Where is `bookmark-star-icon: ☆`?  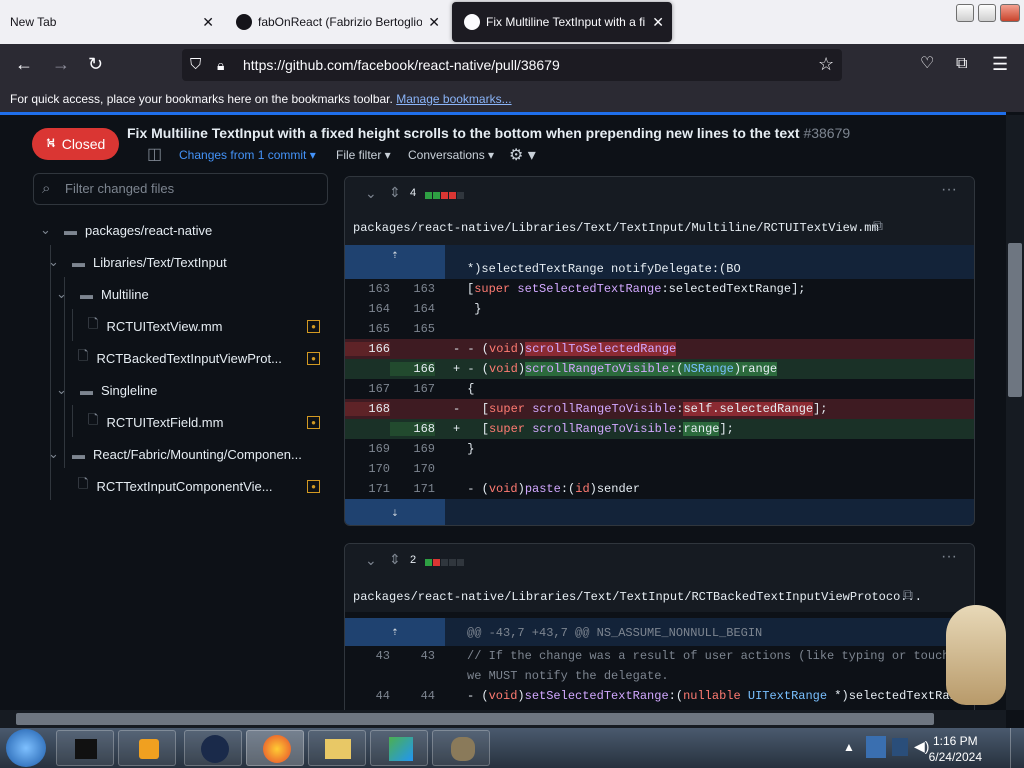 bookmark-star-icon: ☆ is located at coordinates (826, 64).